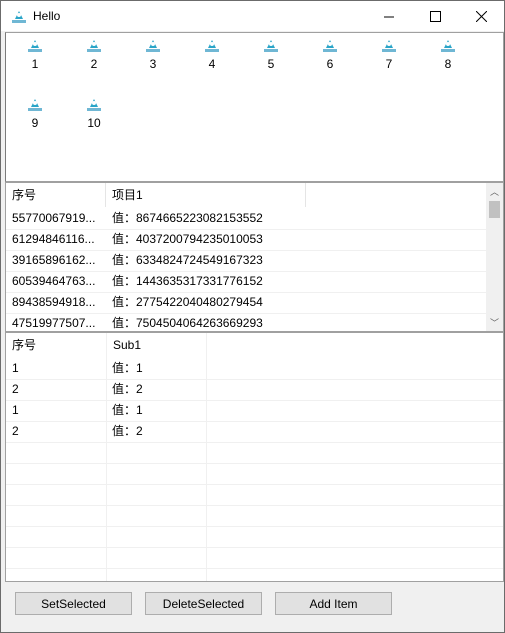 The height and width of the screenshot is (633, 505). I want to click on table-row: 39165896162... 值：6334824724549167323, so click(246, 261).